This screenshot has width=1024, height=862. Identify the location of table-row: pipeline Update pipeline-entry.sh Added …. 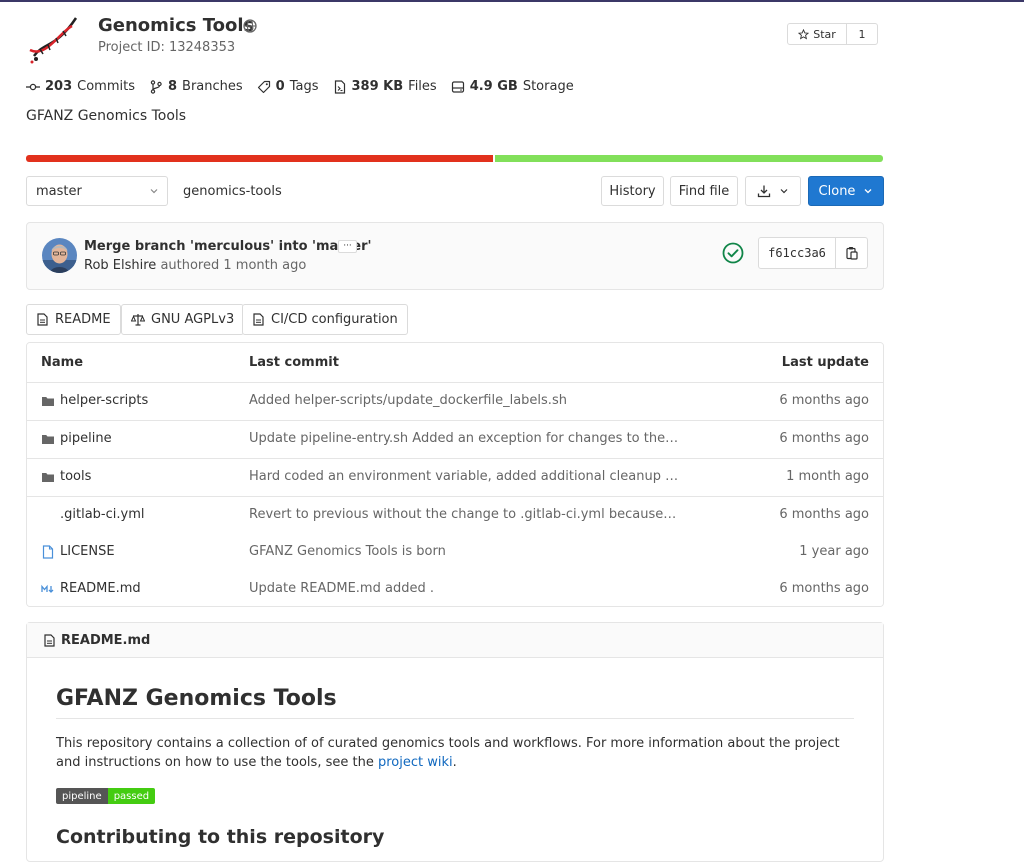
(455, 440).